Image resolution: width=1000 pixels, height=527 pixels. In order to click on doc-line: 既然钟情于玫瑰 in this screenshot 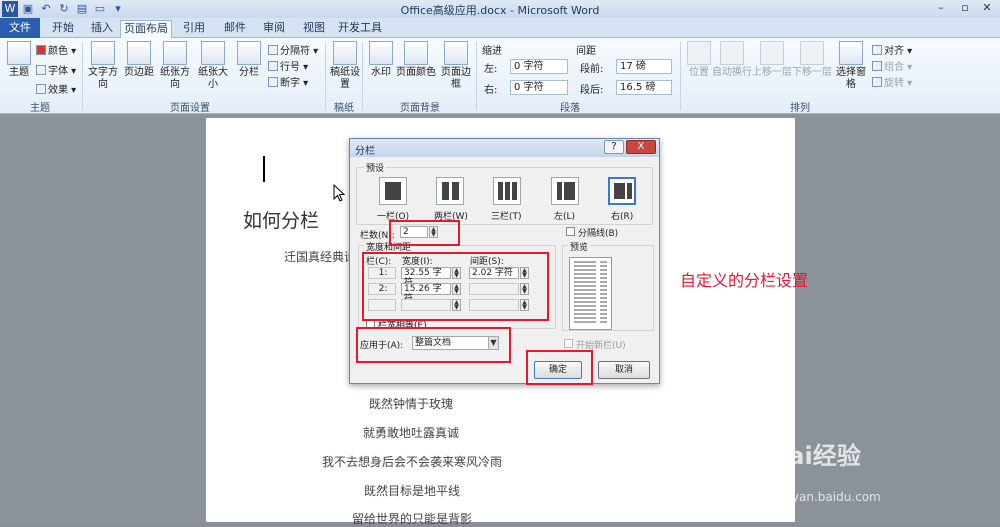, I will do `click(411, 404)`.